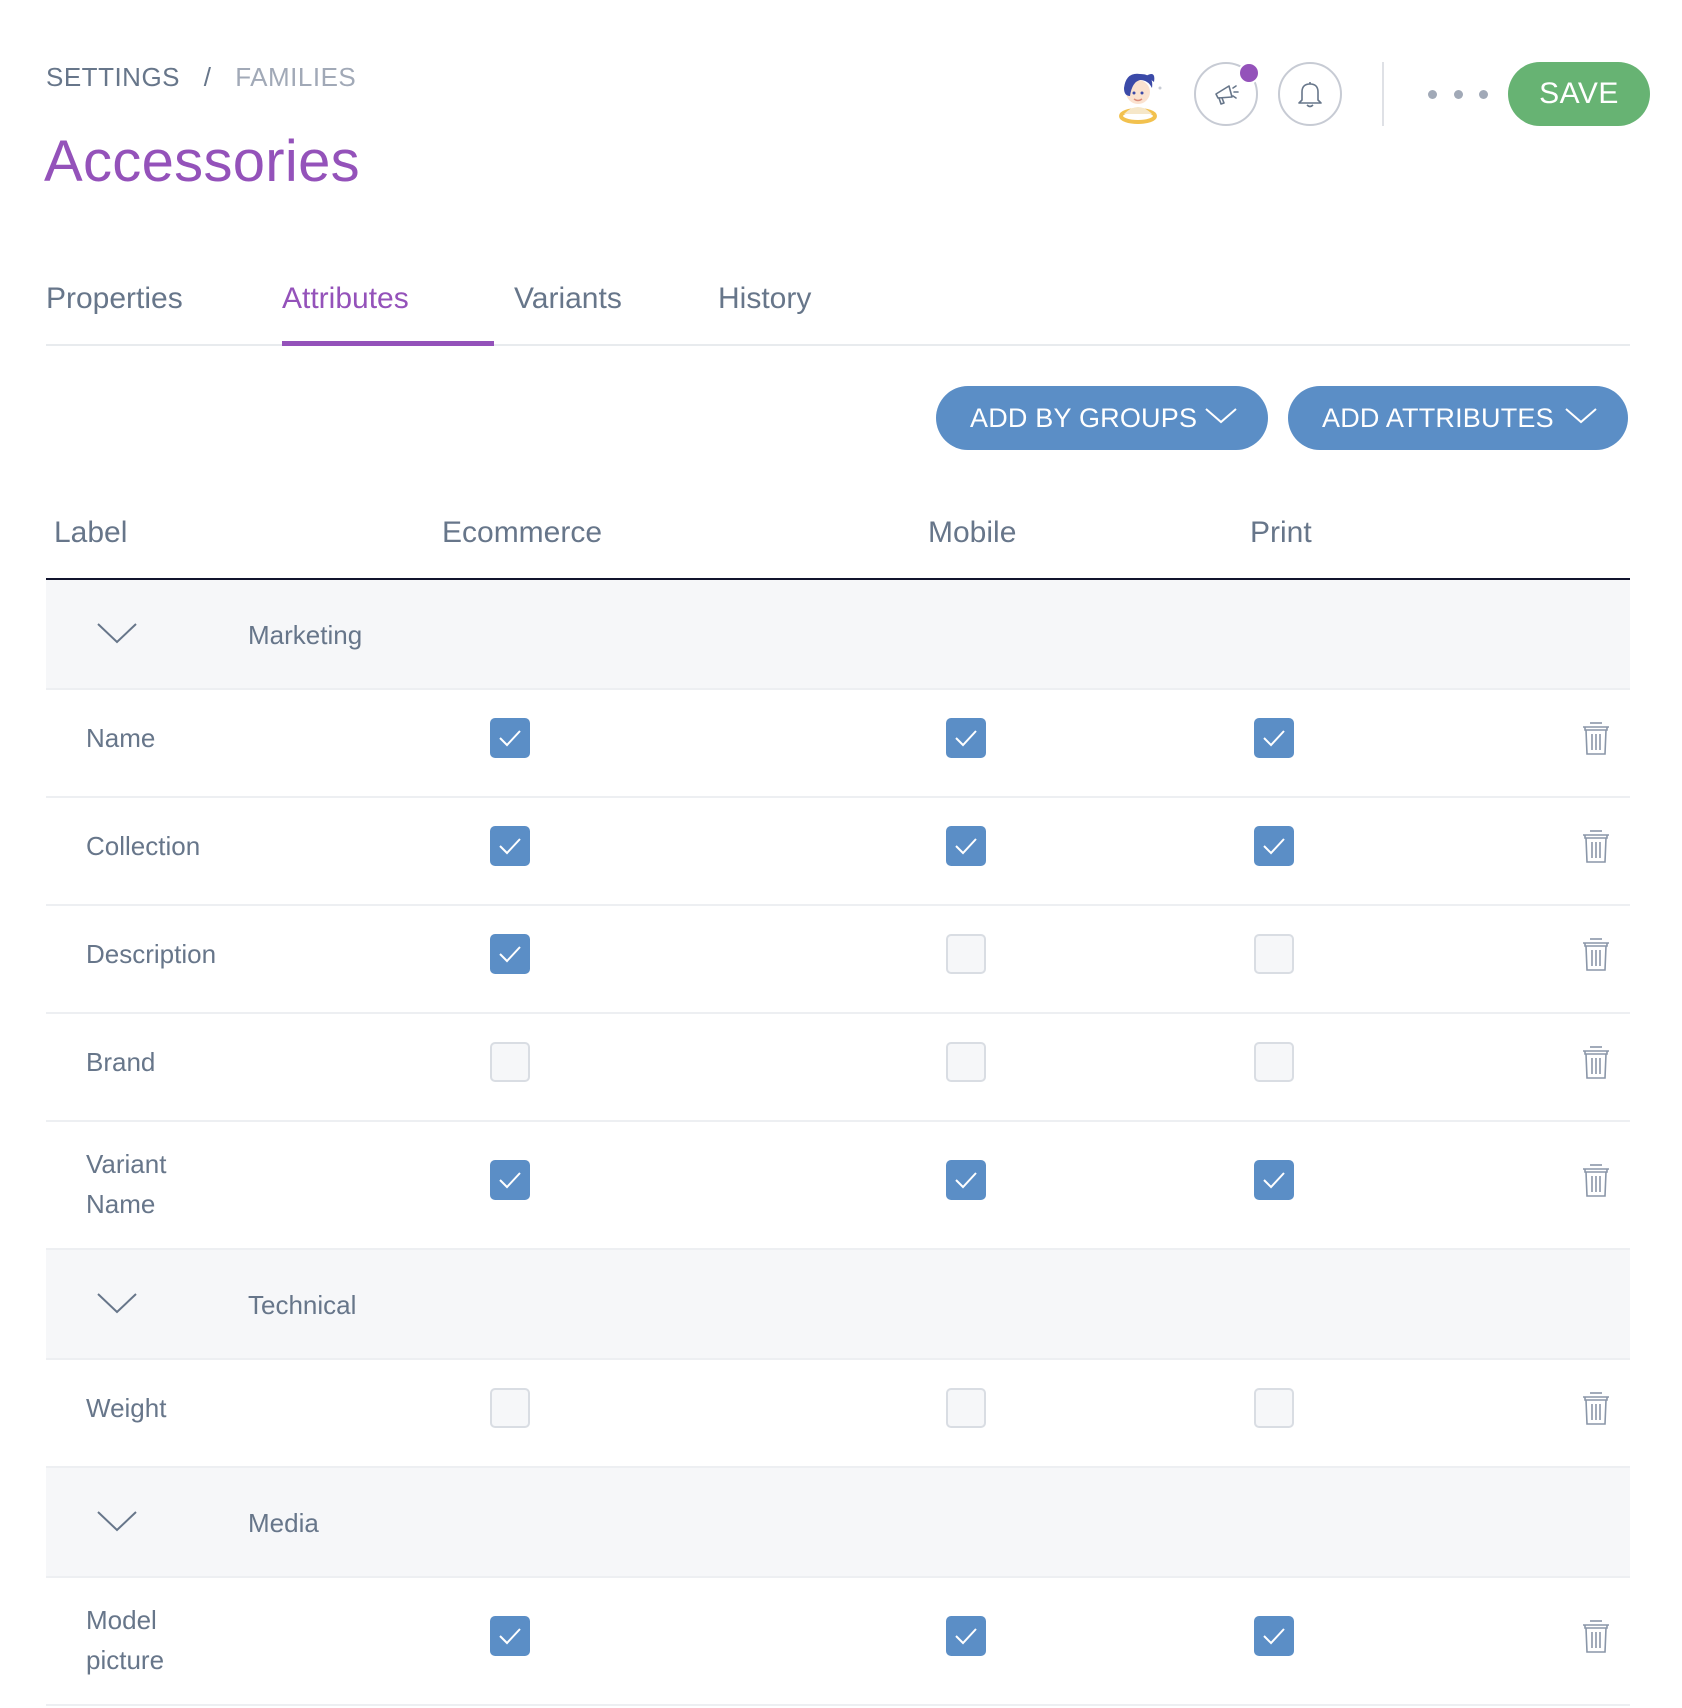 The height and width of the screenshot is (1708, 1682). Describe the element at coordinates (1579, 94) in the screenshot. I see `save-button: SAVE` at that location.